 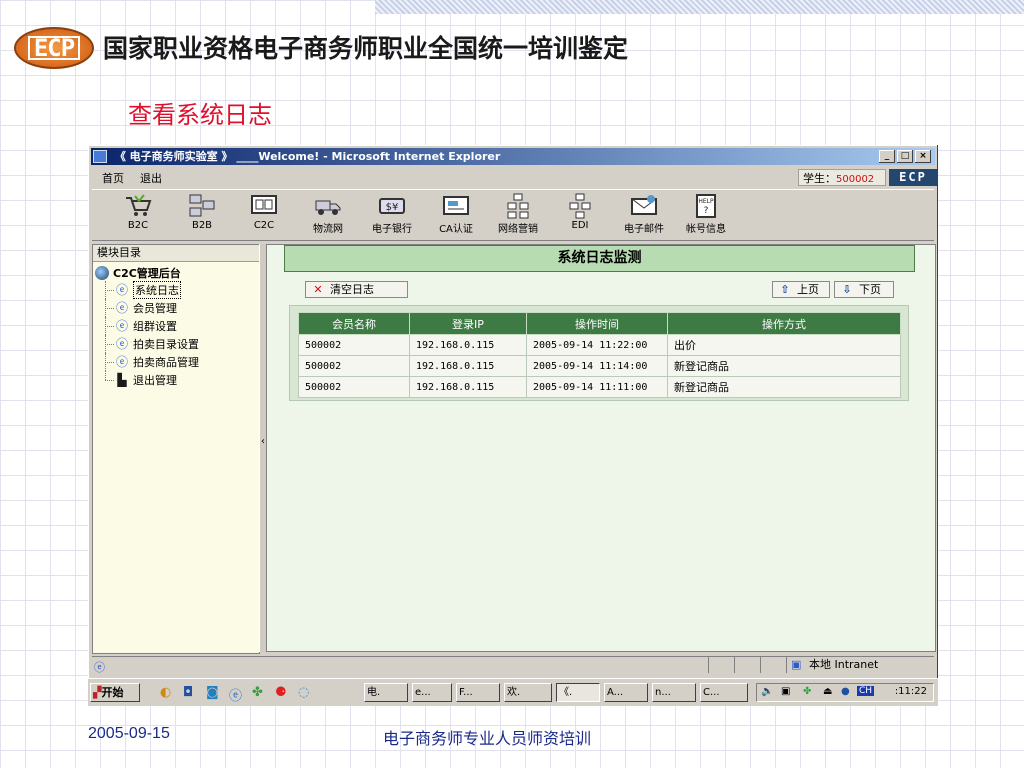 What do you see at coordinates (264, 212) in the screenshot?
I see `toolbar-c2c: C2C` at bounding box center [264, 212].